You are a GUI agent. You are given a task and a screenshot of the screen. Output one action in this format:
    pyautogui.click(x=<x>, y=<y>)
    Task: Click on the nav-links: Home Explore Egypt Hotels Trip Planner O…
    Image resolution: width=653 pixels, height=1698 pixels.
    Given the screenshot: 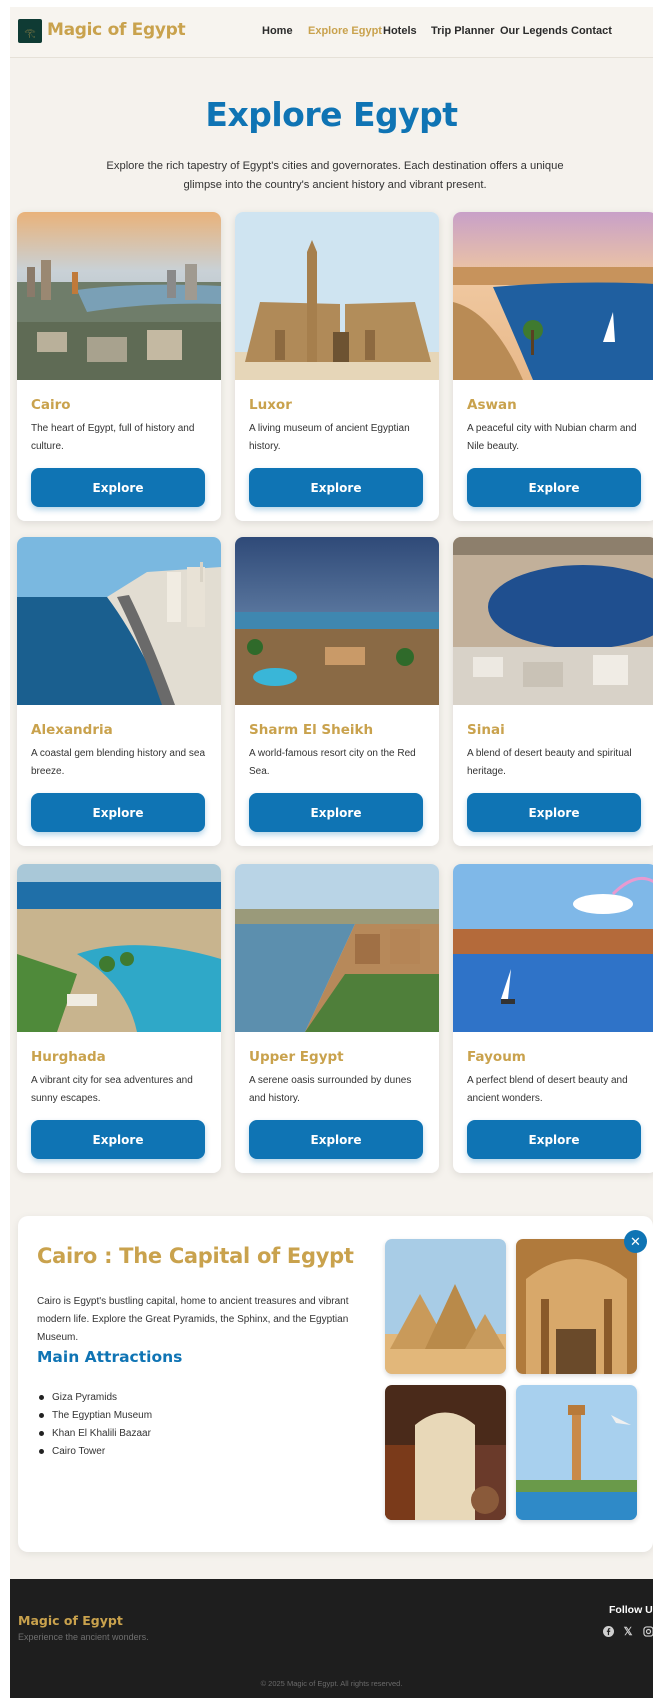 What is the action you would take?
    pyautogui.click(x=331, y=32)
    